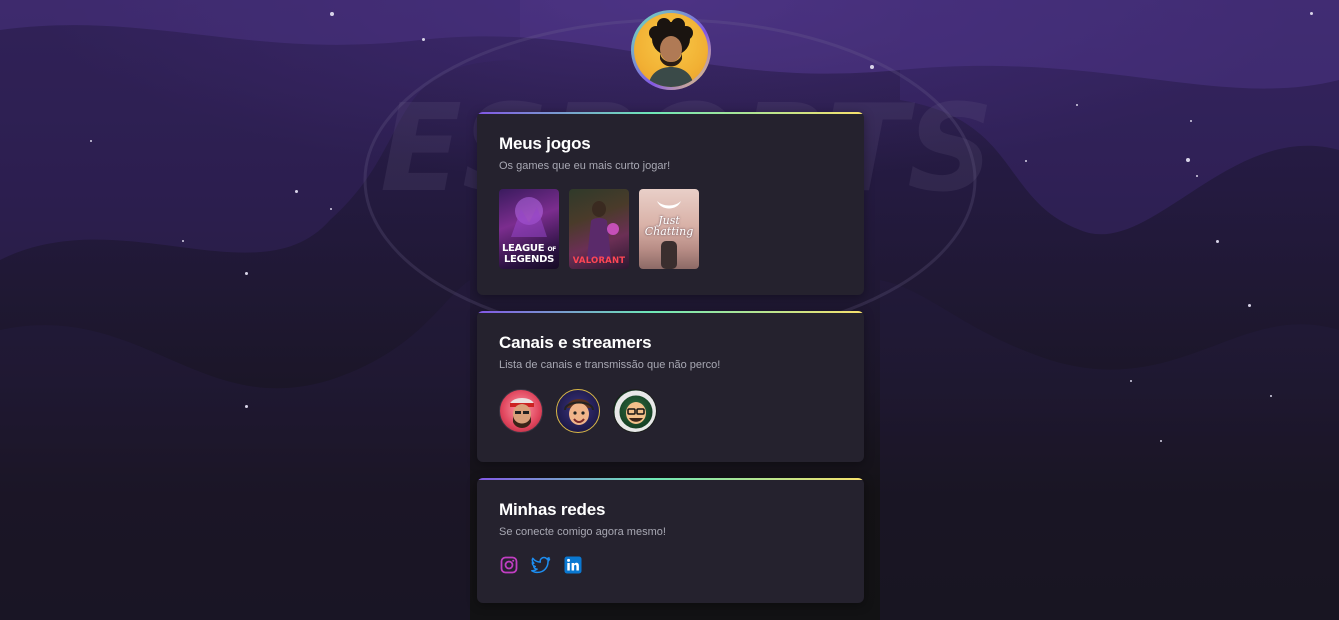  I want to click on avatar-portrait, so click(671, 52).